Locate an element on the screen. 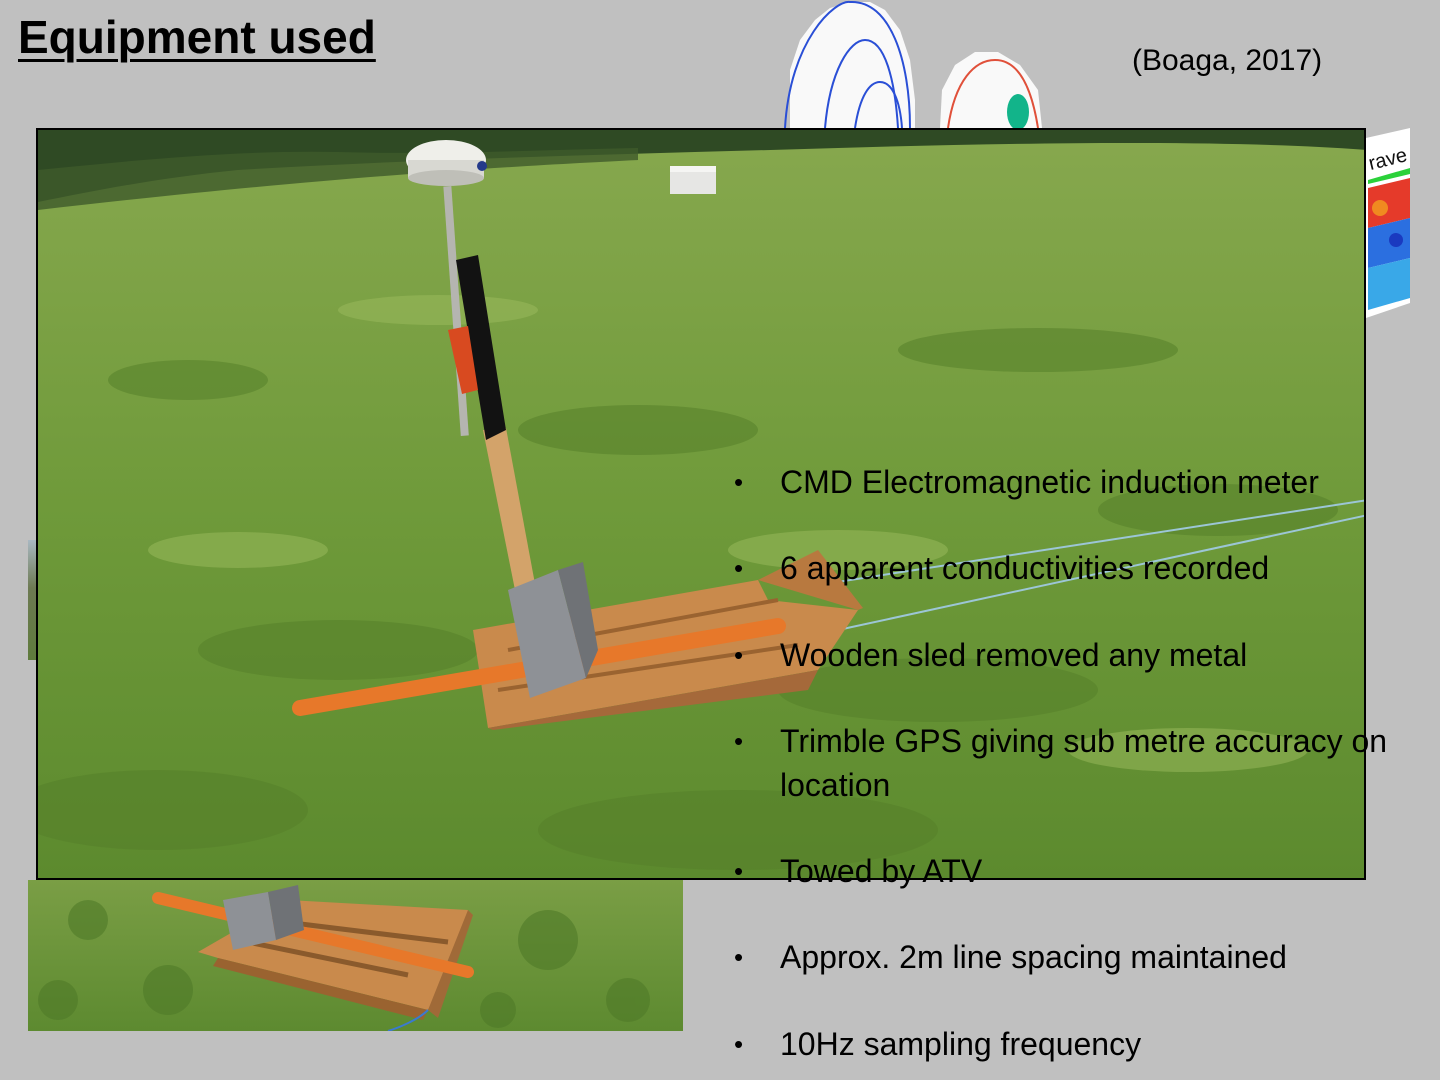 The image size is (1440, 1080). bullet-item: • 10Hz sampling frequency is located at coordinates (935, 1044).